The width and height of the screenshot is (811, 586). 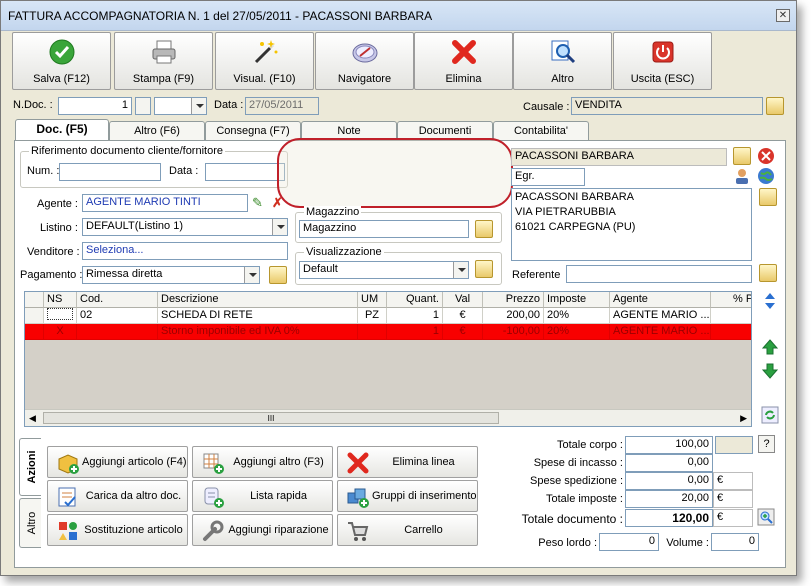 I want to click on tab-altro-actions: Altro, so click(x=30, y=523).